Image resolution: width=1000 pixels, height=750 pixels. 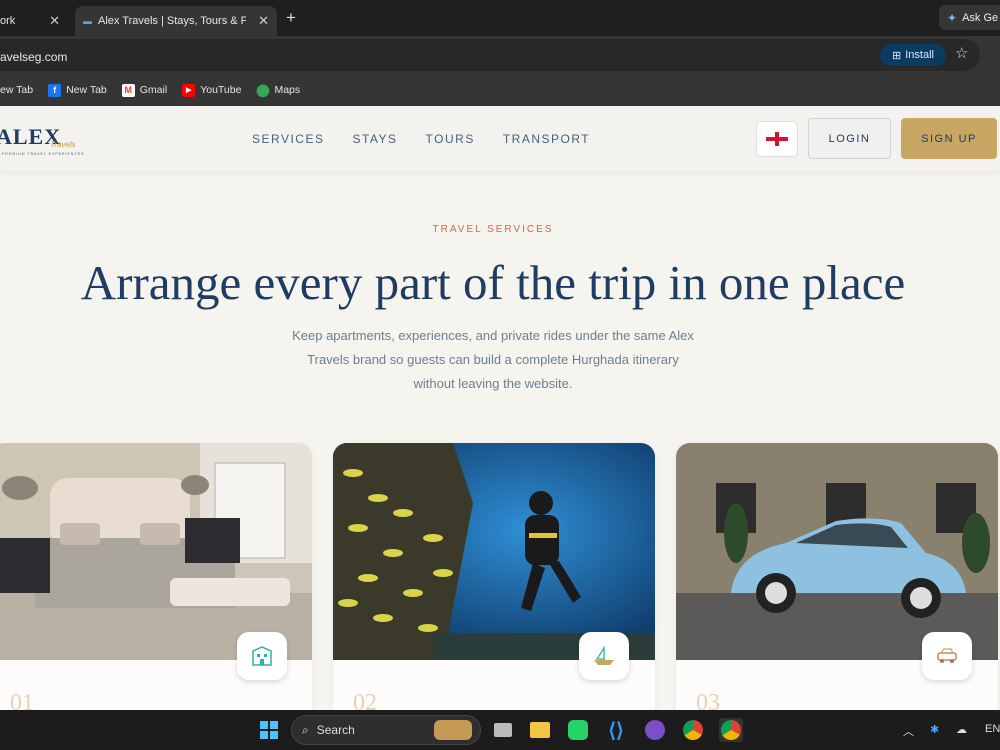 I want to click on address-bar: avelseg.com, so click(x=490, y=55).